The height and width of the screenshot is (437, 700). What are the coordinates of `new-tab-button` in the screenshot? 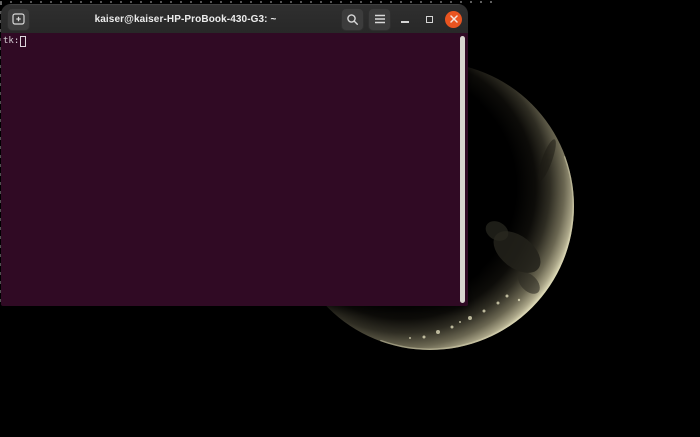 It's located at (18, 19).